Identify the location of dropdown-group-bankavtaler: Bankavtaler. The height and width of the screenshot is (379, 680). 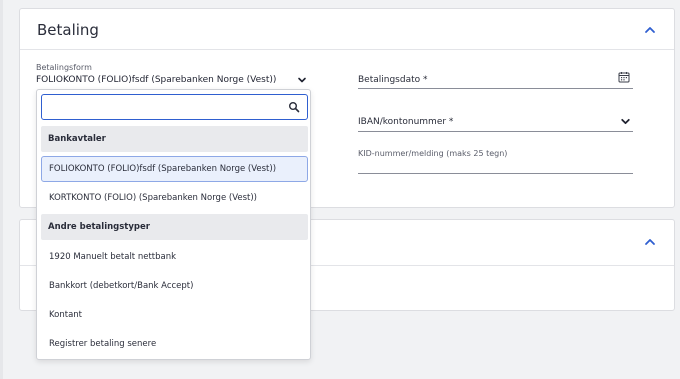
(174, 139).